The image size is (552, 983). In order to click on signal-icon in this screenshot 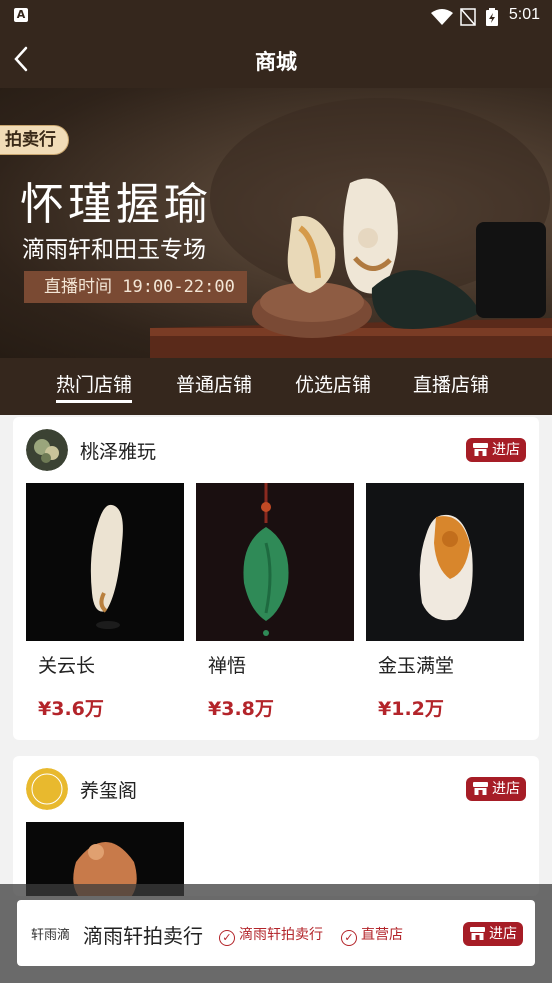, I will do `click(468, 17)`.